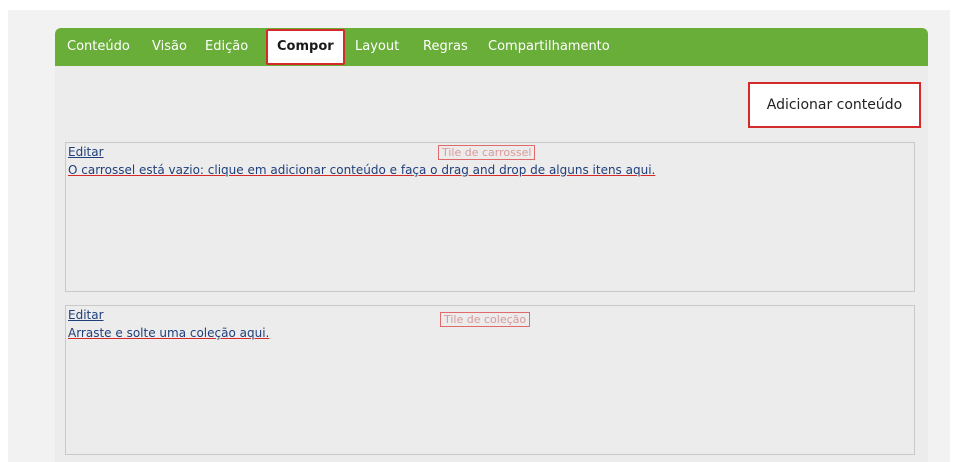  Describe the element at coordinates (549, 47) in the screenshot. I see `tab-compartilhamento: Compartilhamento` at that location.